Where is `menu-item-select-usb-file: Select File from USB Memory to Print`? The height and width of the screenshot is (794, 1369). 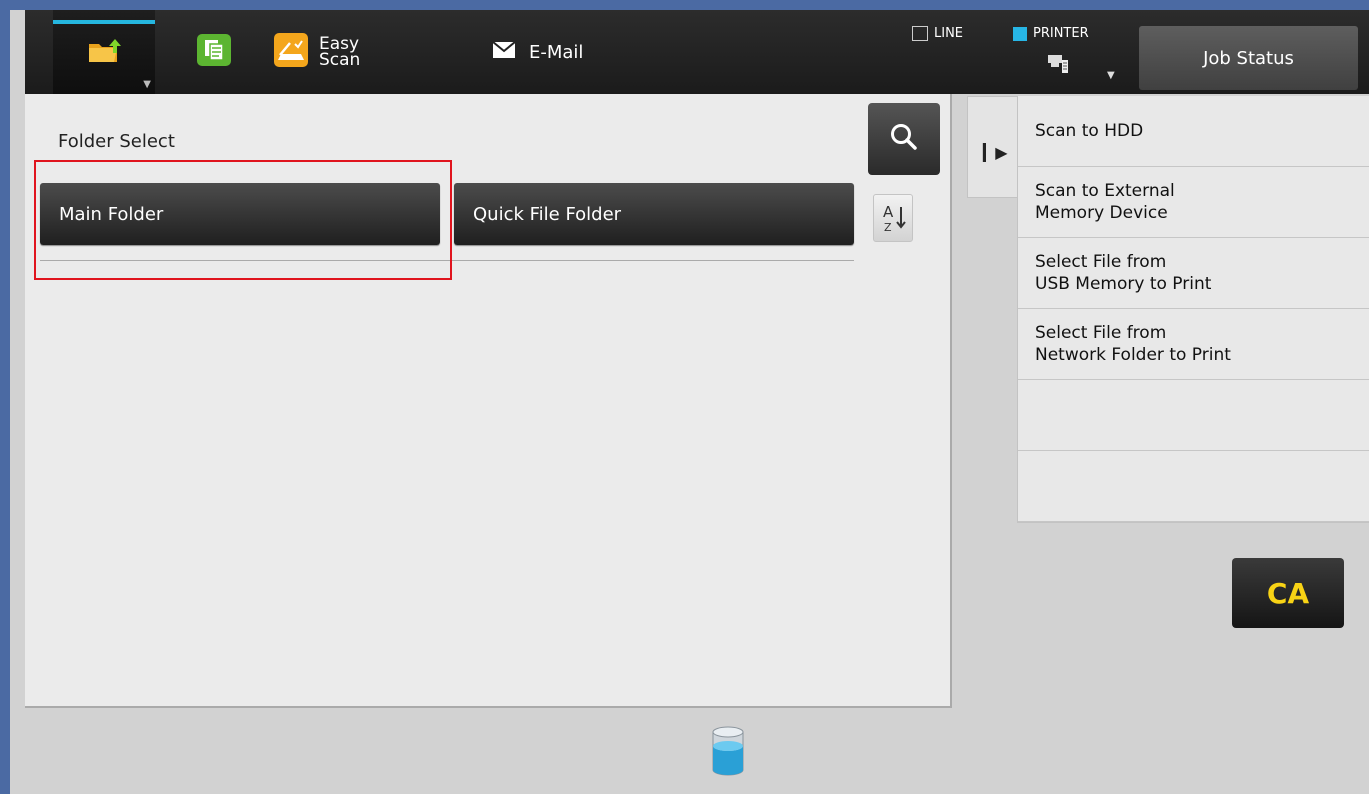 menu-item-select-usb-file: Select File from USB Memory to Print is located at coordinates (1193, 273).